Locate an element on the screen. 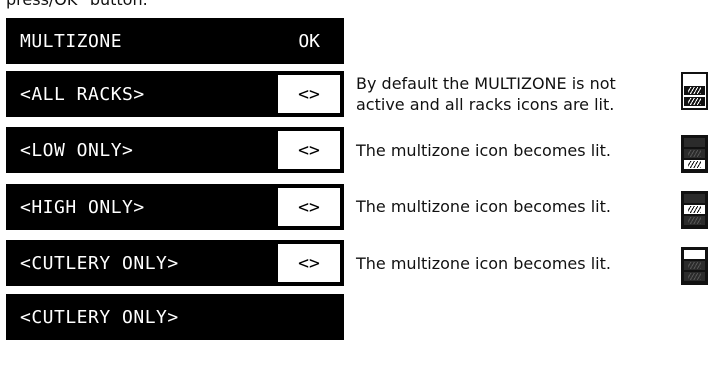 The width and height of the screenshot is (710, 378). all-racks-panel: <ALL RACKS> <> is located at coordinates (175, 94).